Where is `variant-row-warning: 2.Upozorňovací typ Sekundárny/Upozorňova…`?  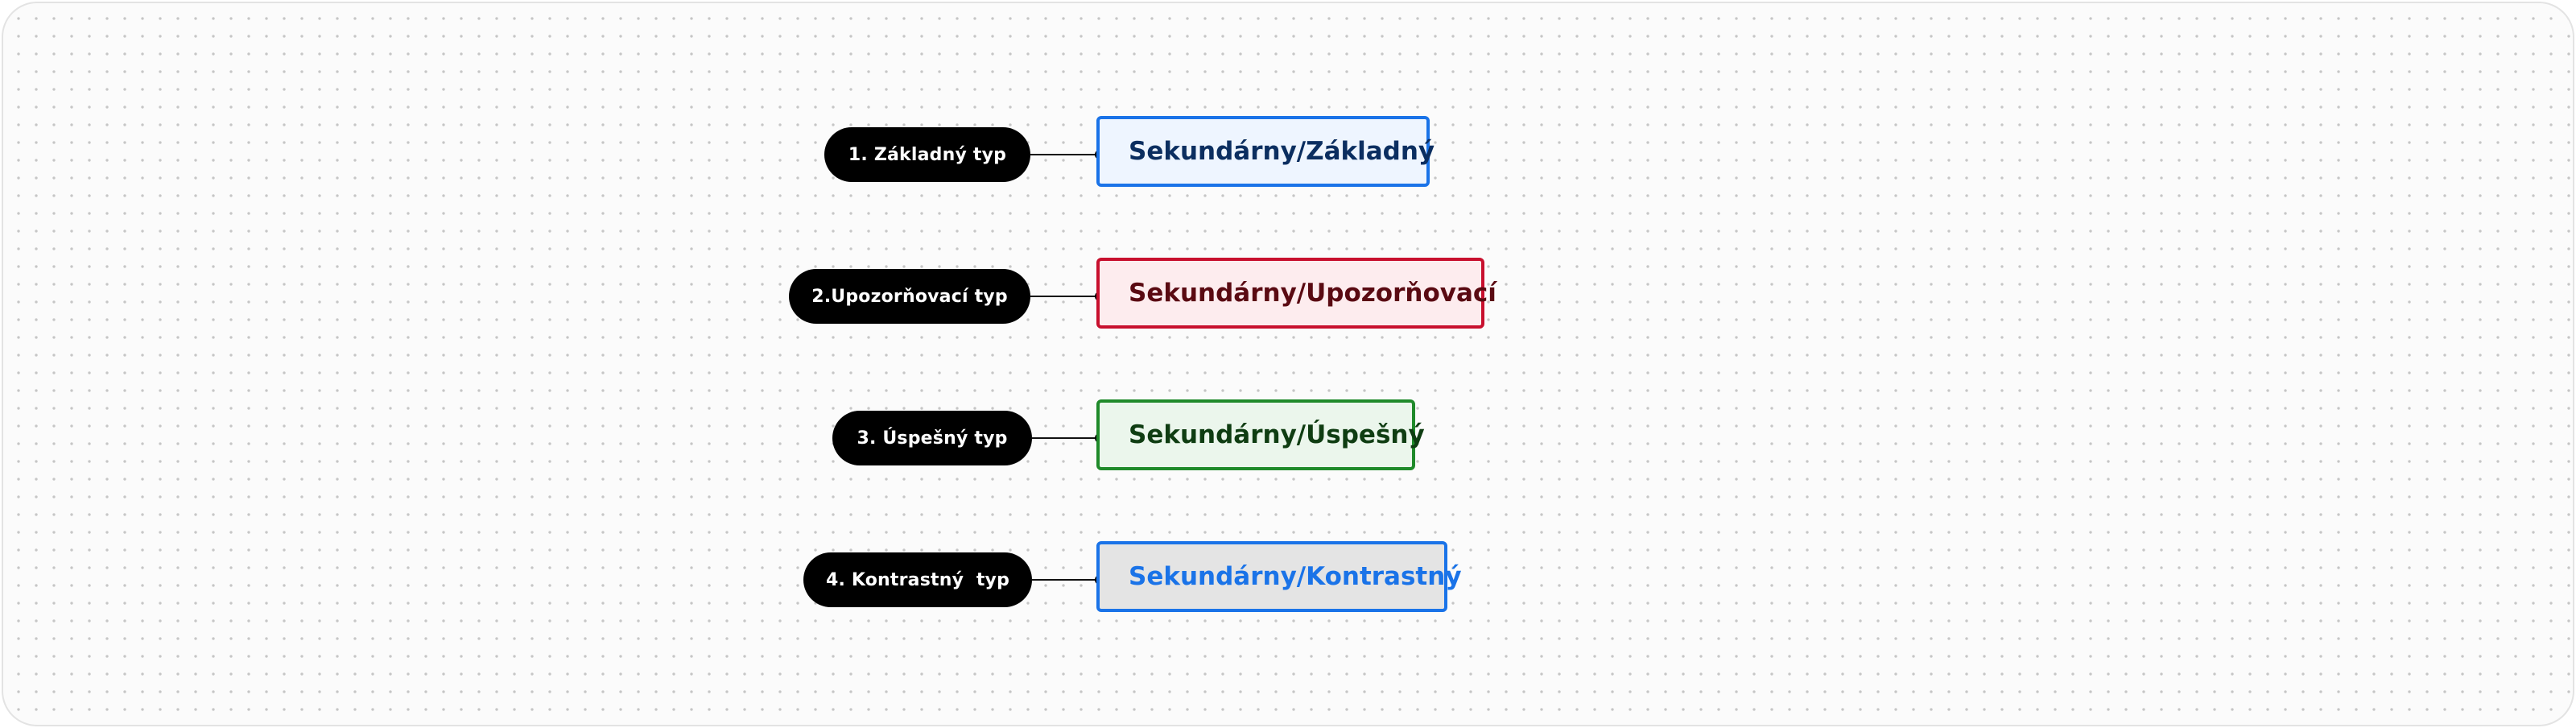
variant-row-warning: 2.Upozorňovací typ Sekundárny/Upozorňova… is located at coordinates (1288, 297).